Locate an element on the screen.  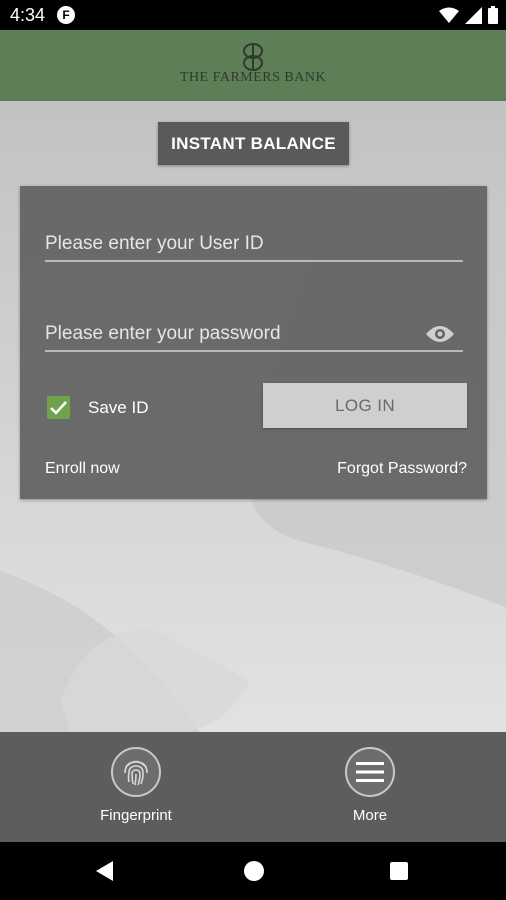
checkmark-icon is located at coordinates (58, 407).